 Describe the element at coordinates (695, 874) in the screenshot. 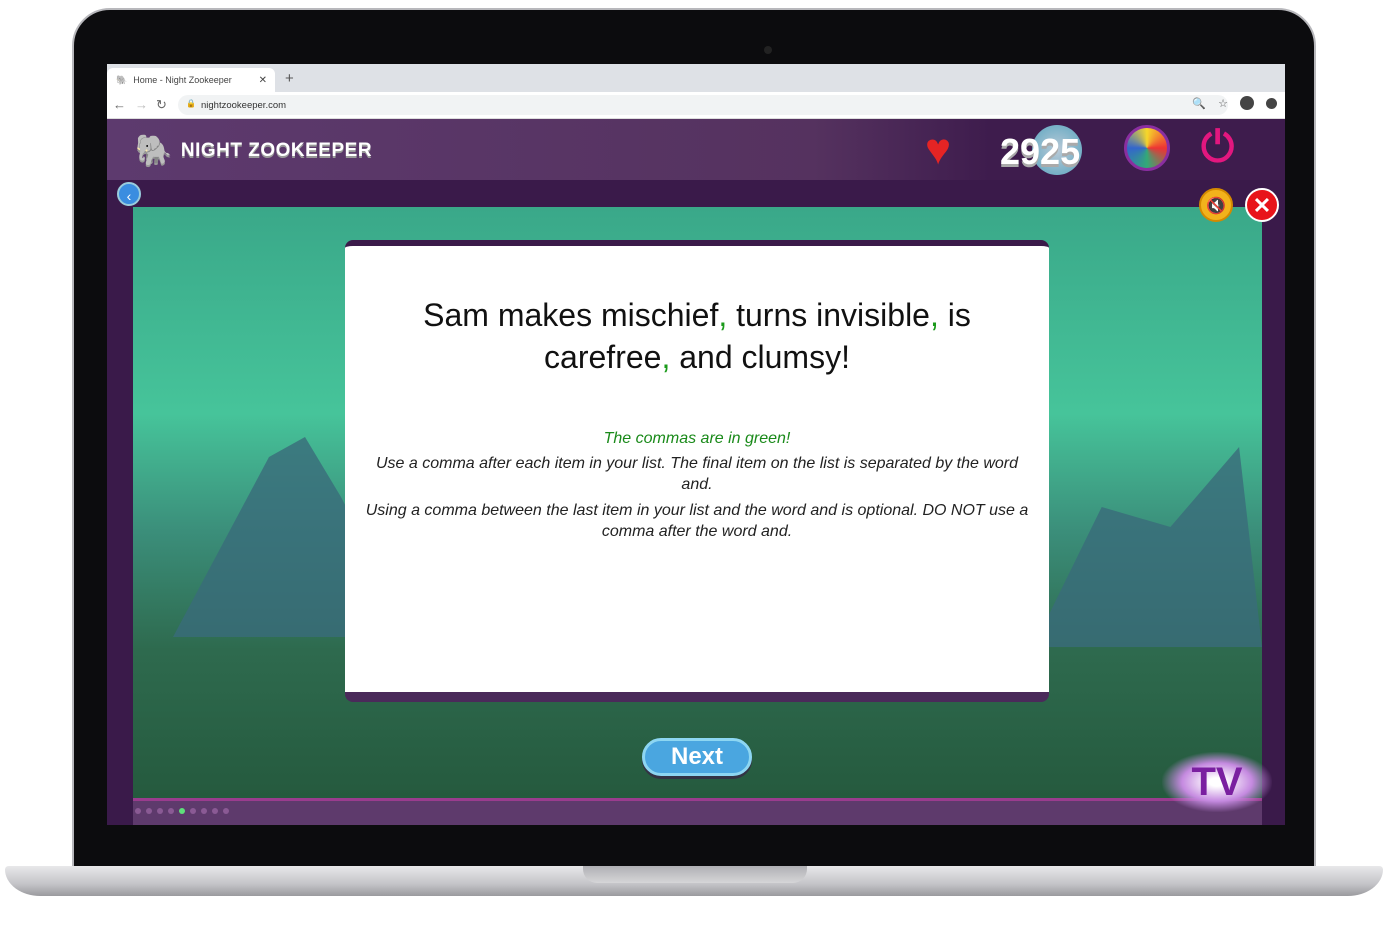

I see `laptop-notch` at that location.